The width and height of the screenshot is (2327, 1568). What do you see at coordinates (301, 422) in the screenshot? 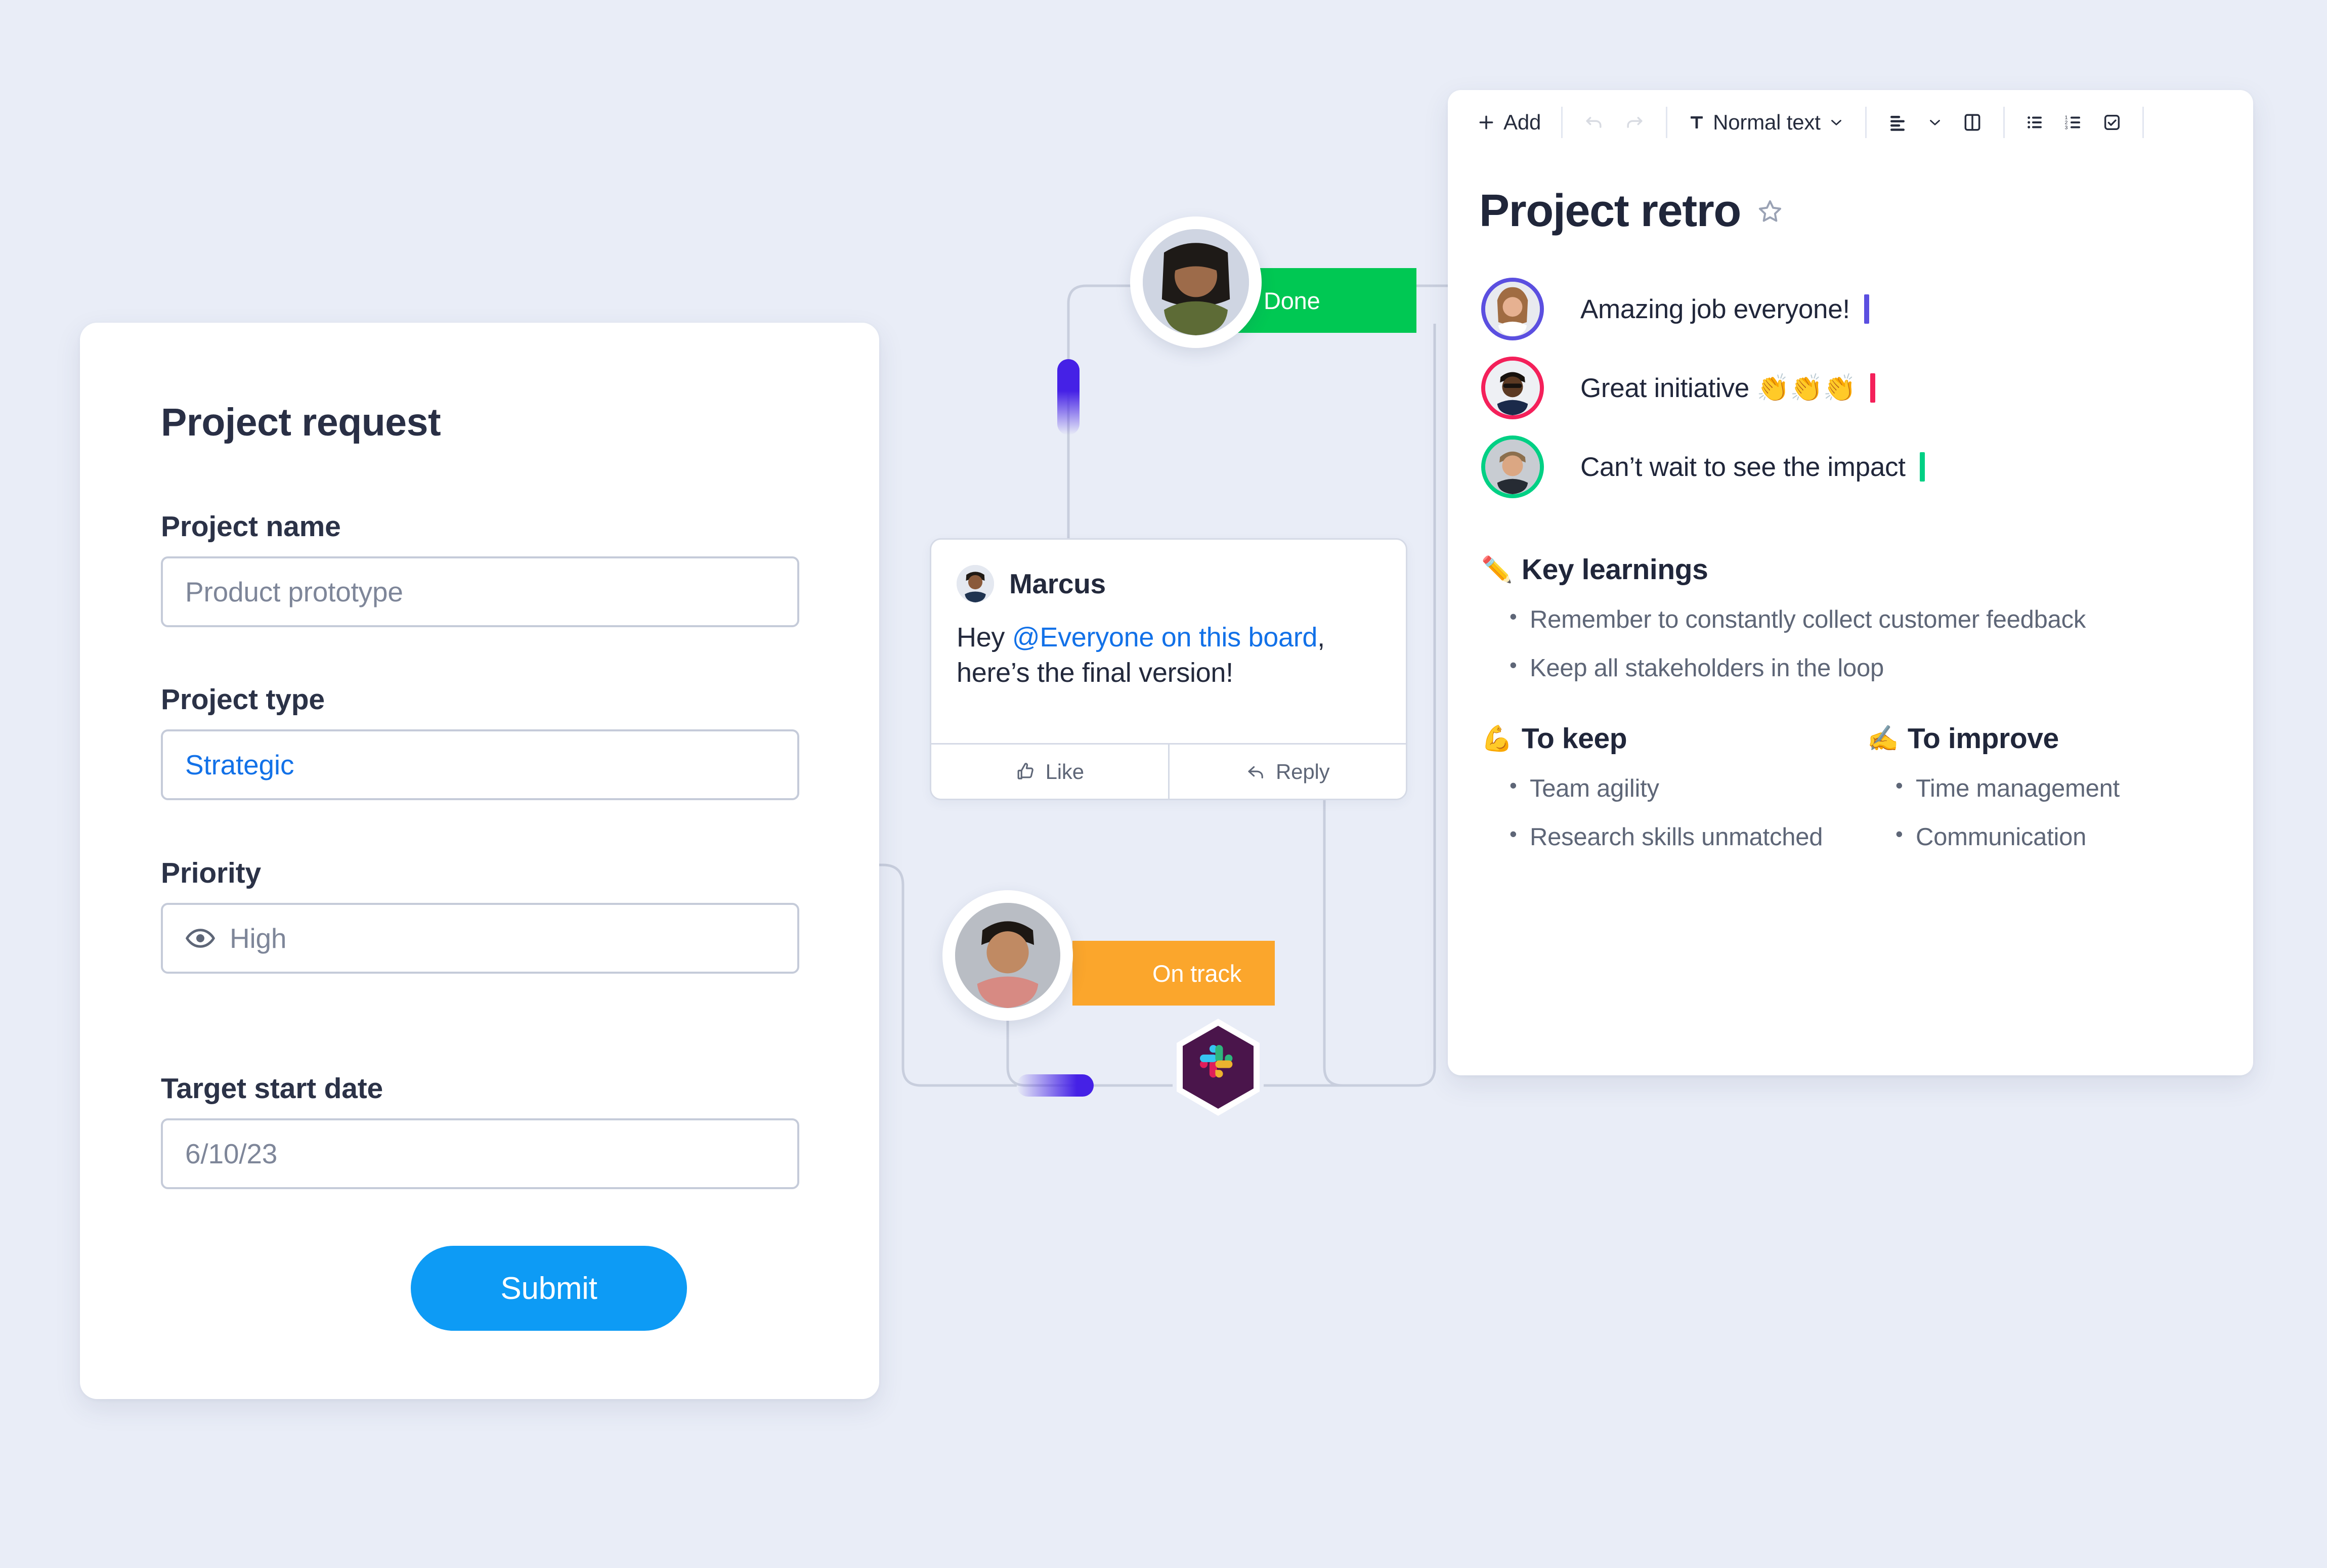
I see `form-title: Project request` at bounding box center [301, 422].